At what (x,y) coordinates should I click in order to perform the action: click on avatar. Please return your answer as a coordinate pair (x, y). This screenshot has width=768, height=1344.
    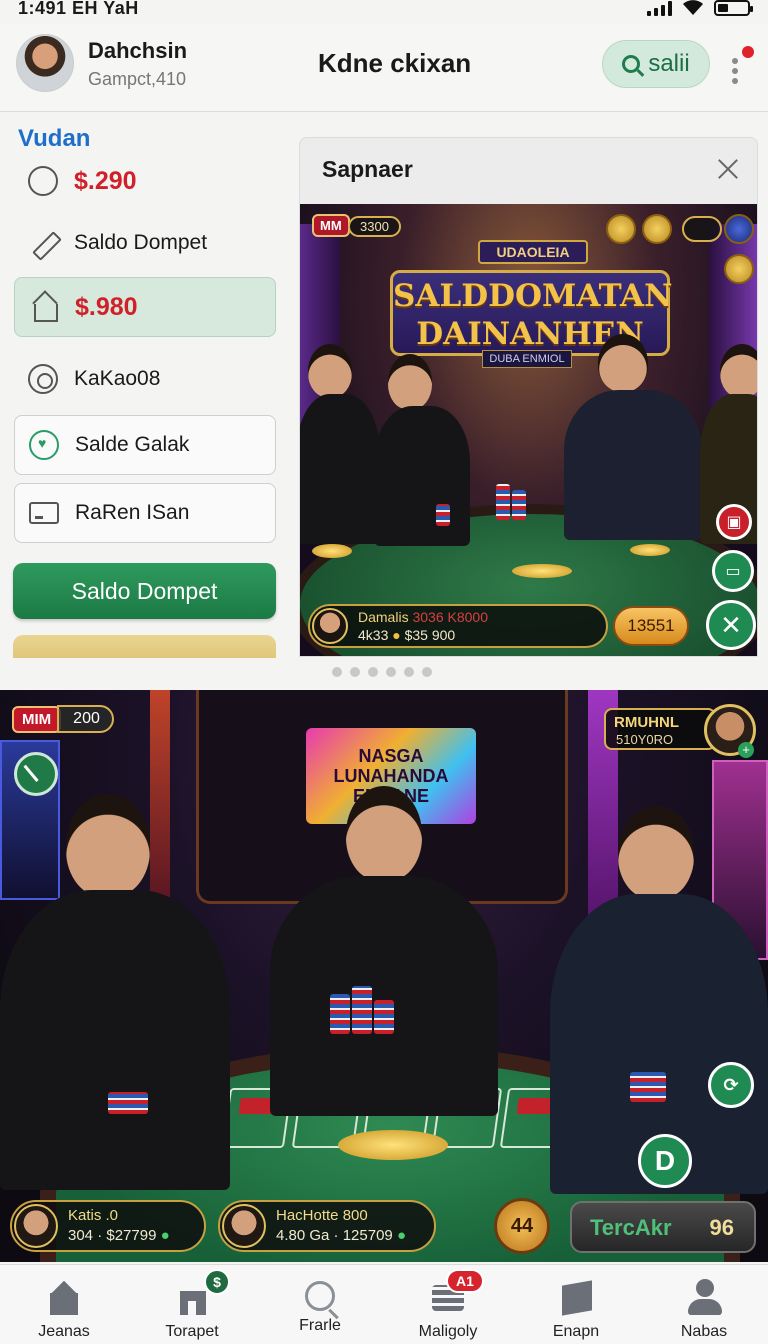
    Looking at the image, I should click on (45, 63).